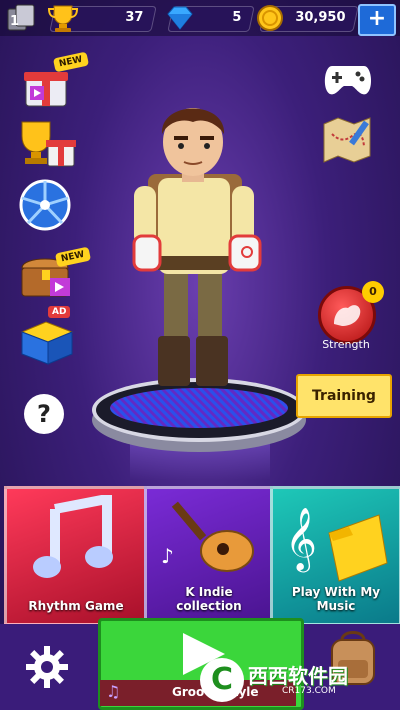 The width and height of the screenshot is (400, 710). I want to click on help-label: ?, so click(44, 414).